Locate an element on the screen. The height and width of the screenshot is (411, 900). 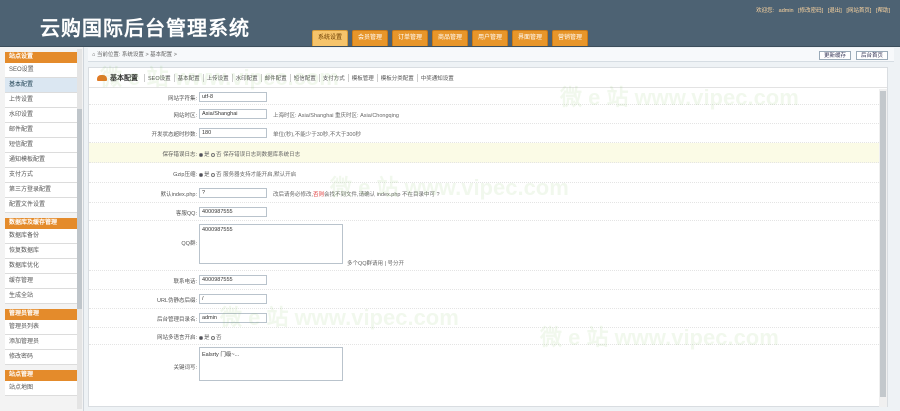
sidebar-item-generate-site: 生成全站 is located at coordinates (41, 296).